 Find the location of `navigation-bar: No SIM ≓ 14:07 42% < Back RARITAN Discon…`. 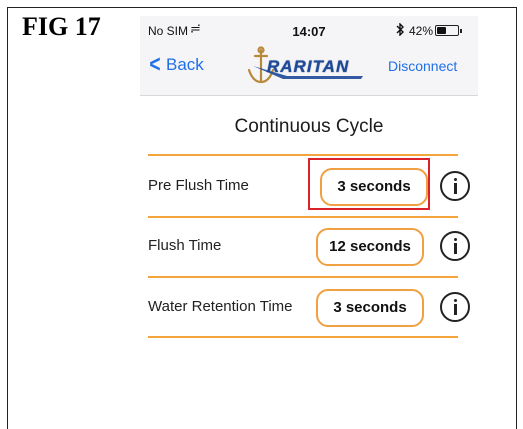

navigation-bar: No SIM ≓ 14:07 42% < Back RARITAN Discon… is located at coordinates (309, 56).